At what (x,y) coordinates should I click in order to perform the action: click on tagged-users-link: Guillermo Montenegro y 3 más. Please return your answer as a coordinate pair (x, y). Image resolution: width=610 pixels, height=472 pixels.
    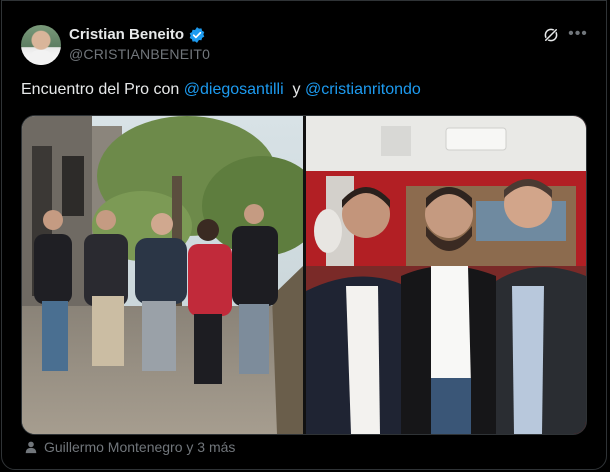
    Looking at the image, I should click on (139, 447).